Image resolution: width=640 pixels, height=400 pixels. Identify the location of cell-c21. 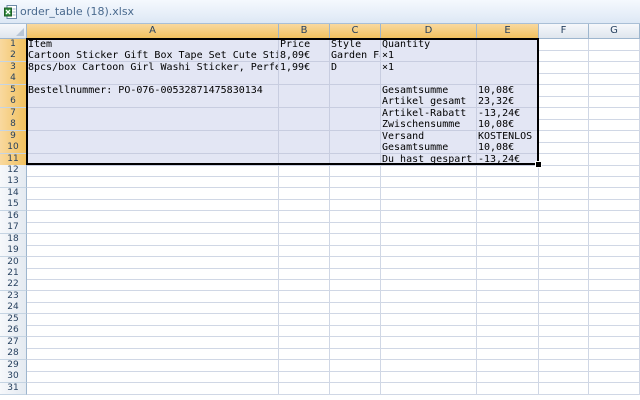
(355, 274).